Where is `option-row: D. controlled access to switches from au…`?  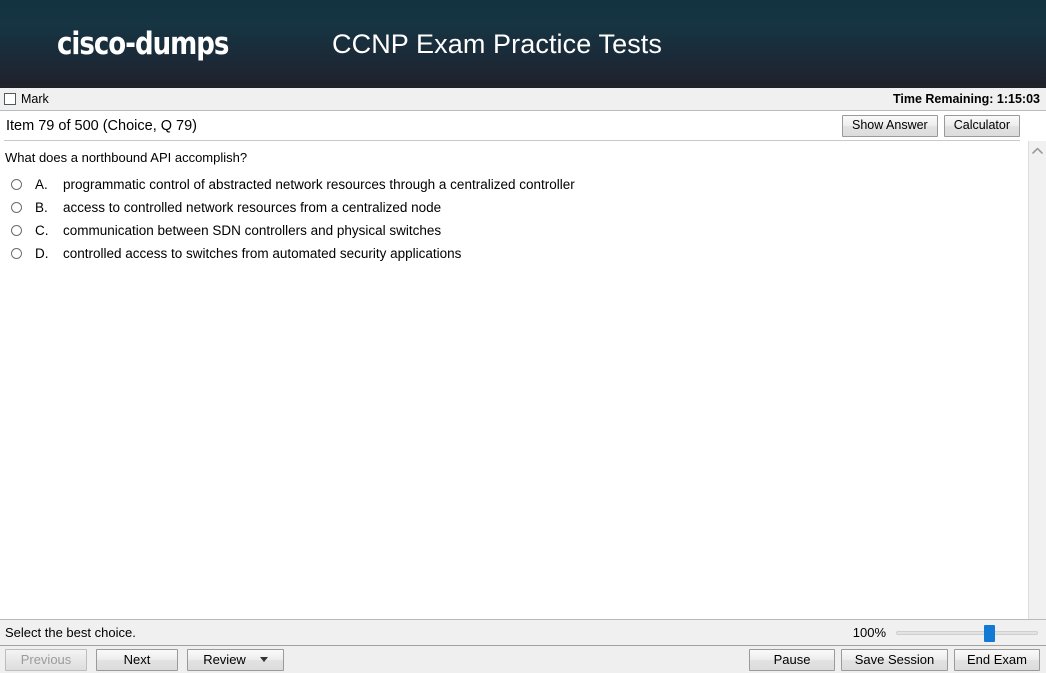
option-row: D. controlled access to switches from au… is located at coordinates (511, 253).